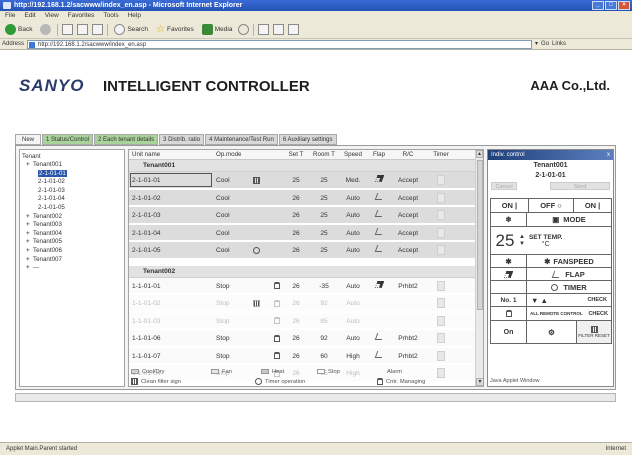 The width and height of the screenshot is (632, 455). Describe the element at coordinates (52, 16) in the screenshot. I see `menu-view: View` at that location.